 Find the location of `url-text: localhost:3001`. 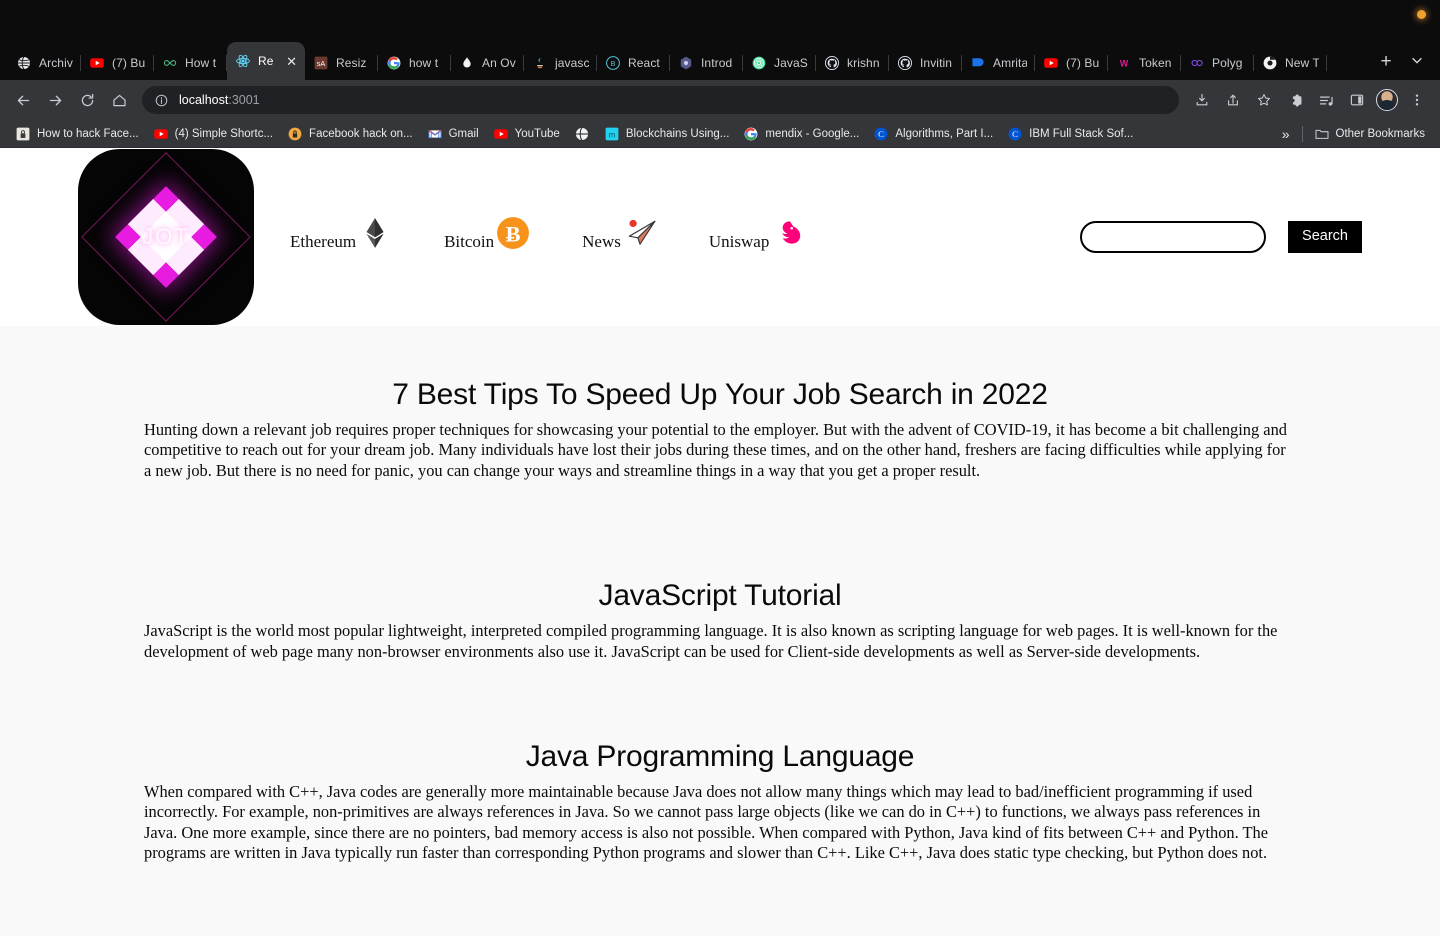

url-text: localhost:3001 is located at coordinates (219, 100).